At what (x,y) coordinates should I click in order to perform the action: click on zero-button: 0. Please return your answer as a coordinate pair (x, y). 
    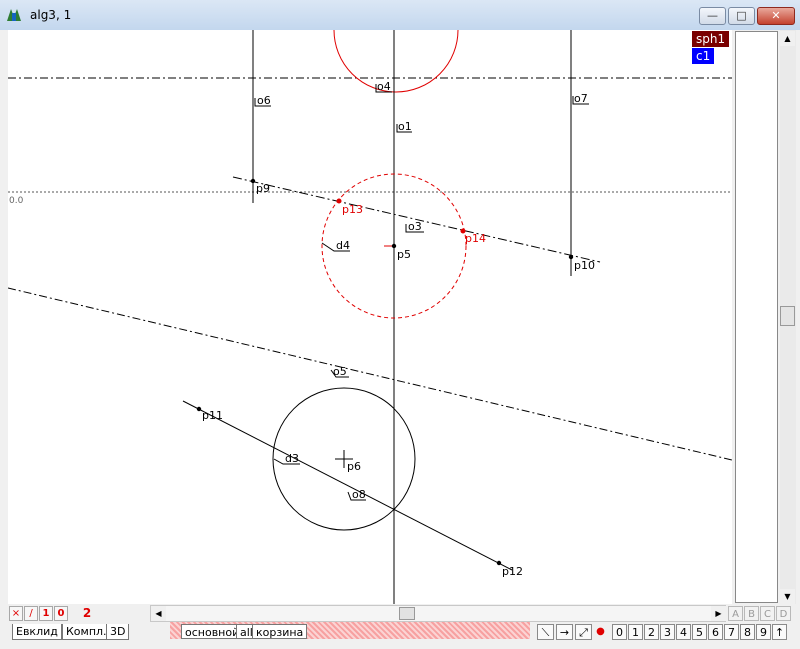
    Looking at the image, I should click on (61, 613).